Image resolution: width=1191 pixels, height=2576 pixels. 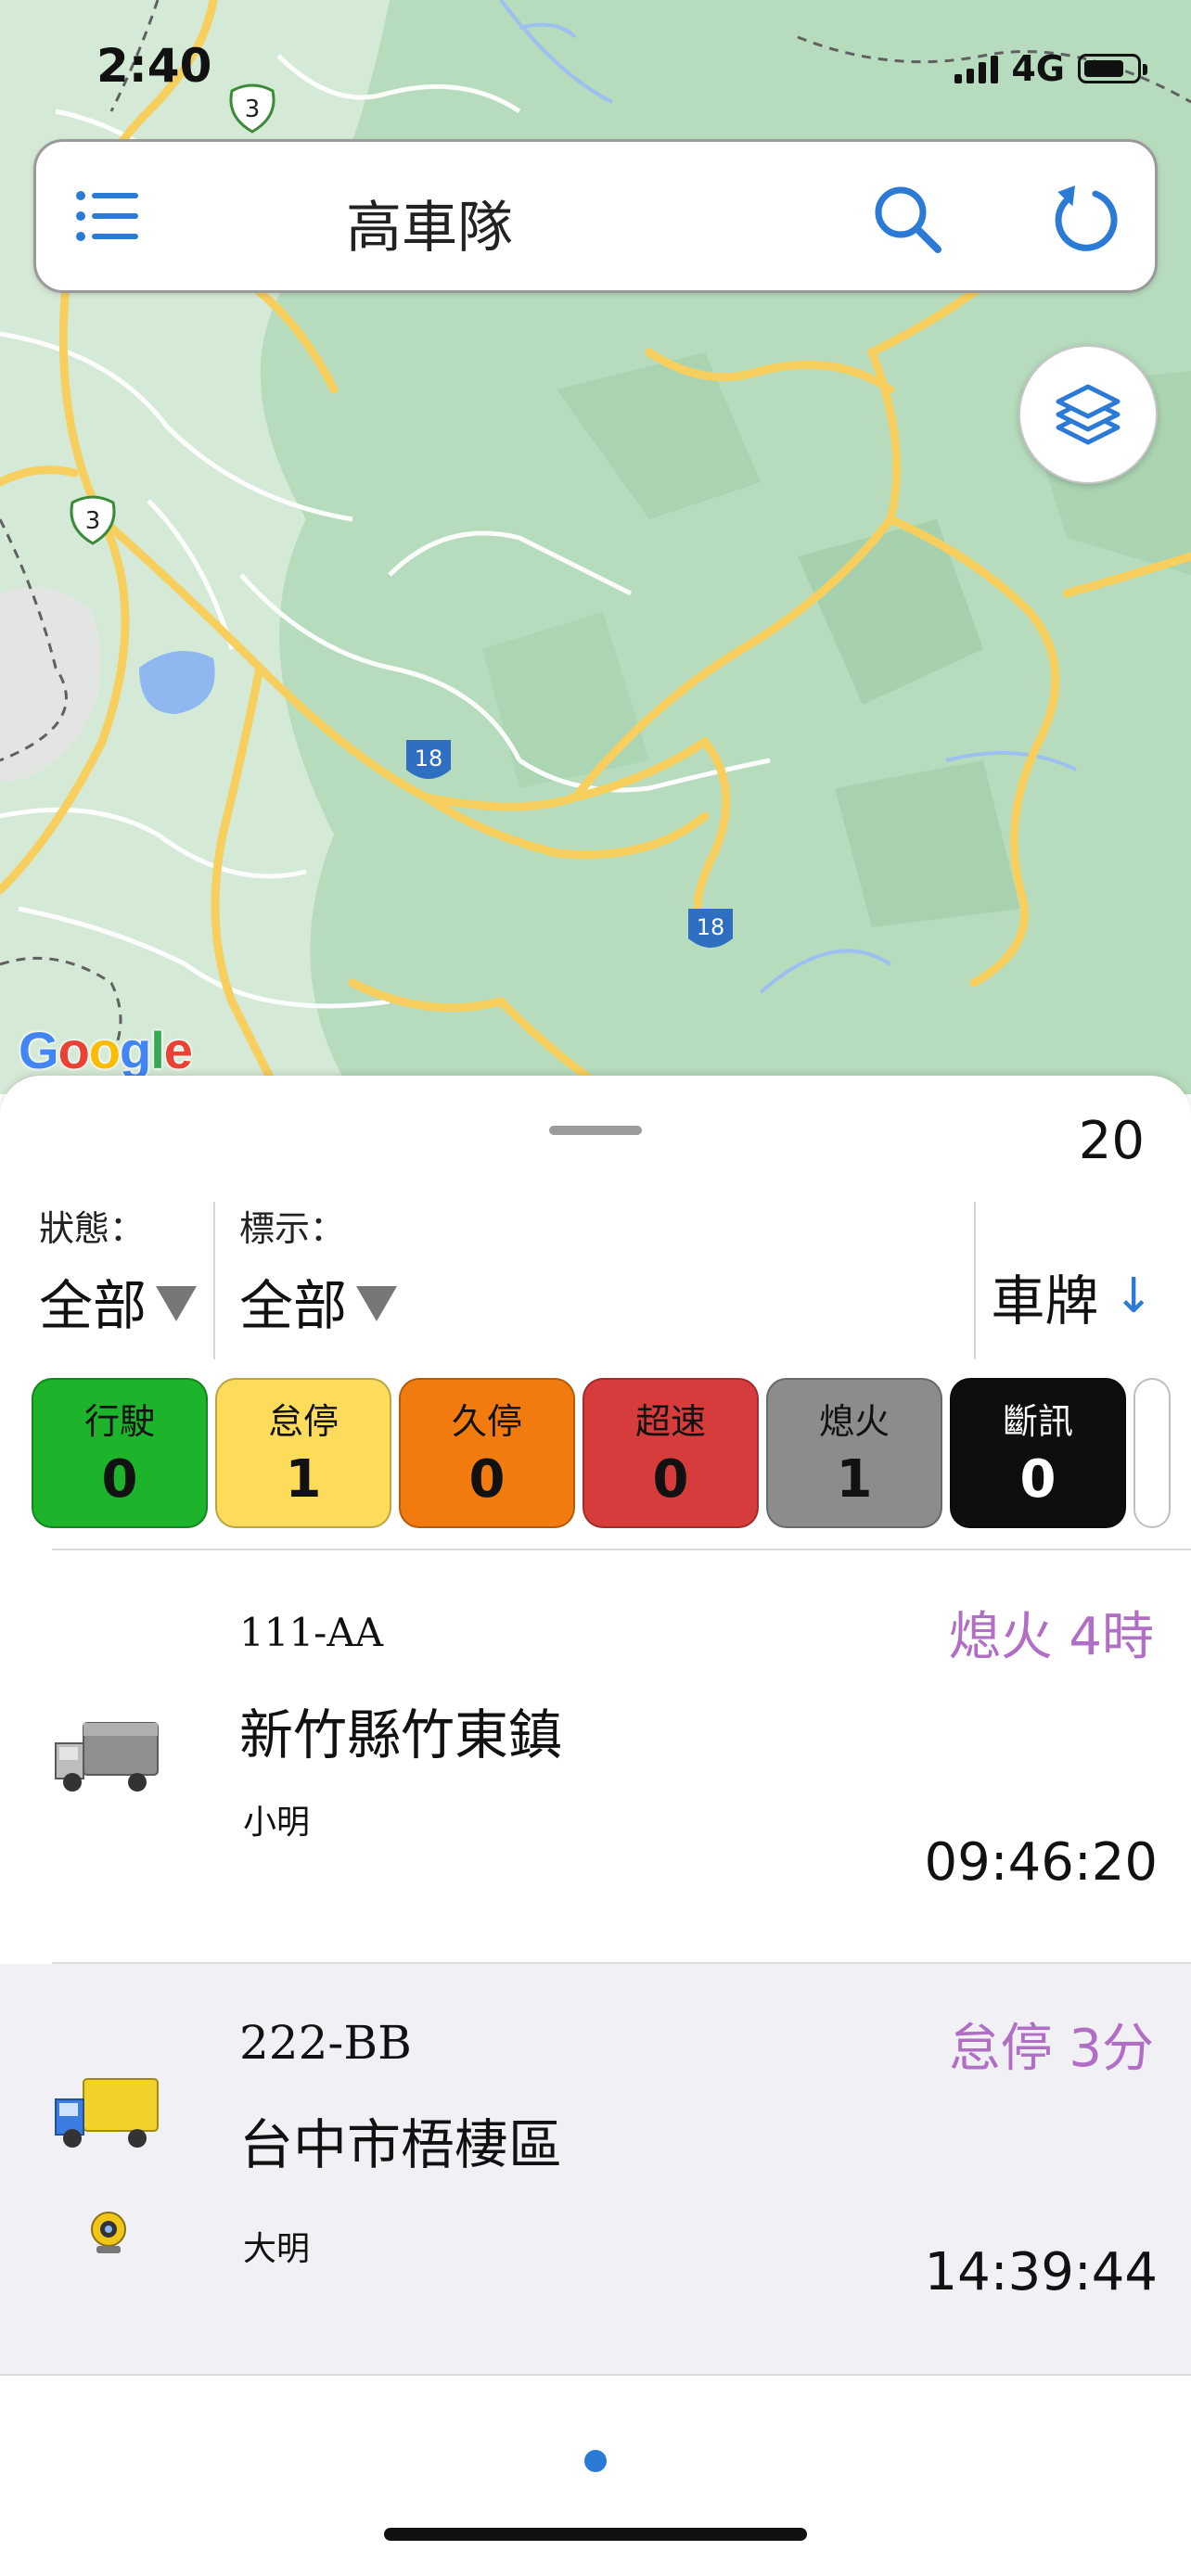 I want to click on status-chip: 熄火 1, so click(x=854, y=1453).